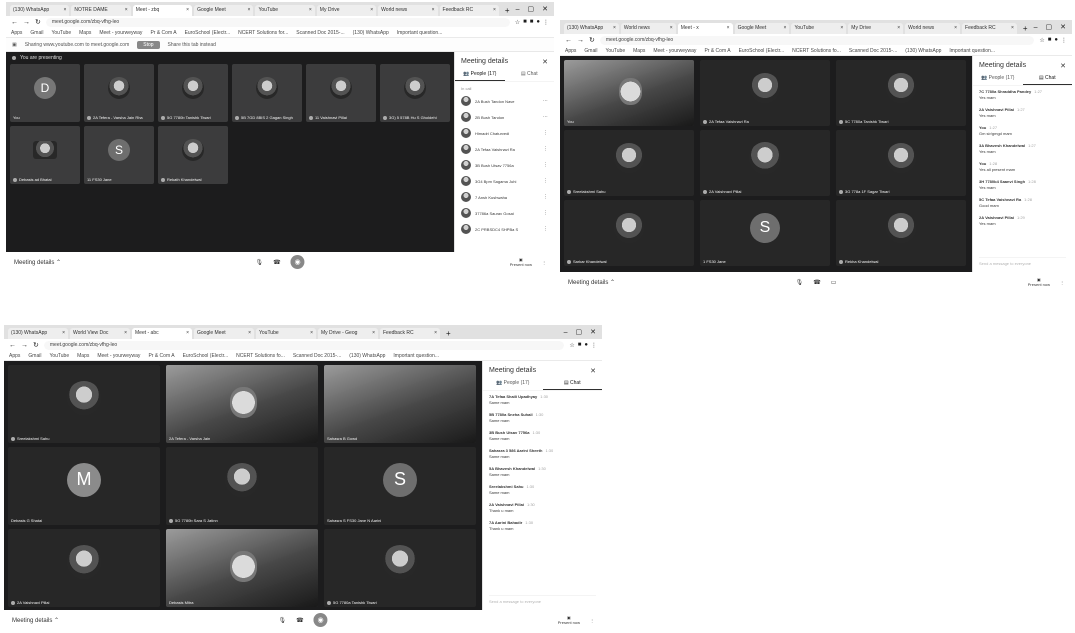 The width and height of the screenshot is (1075, 633). Describe the element at coordinates (504, 149) in the screenshot. I see `people-list-item: 2A Tefaa Vaishnavi Ra ⋮` at that location.